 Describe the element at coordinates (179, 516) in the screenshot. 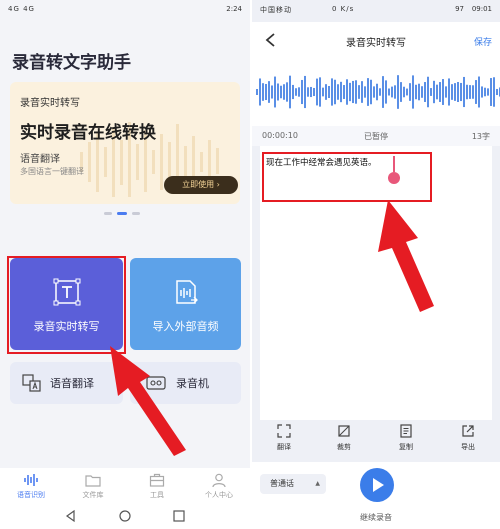

I see `nav-recents-icon` at that location.